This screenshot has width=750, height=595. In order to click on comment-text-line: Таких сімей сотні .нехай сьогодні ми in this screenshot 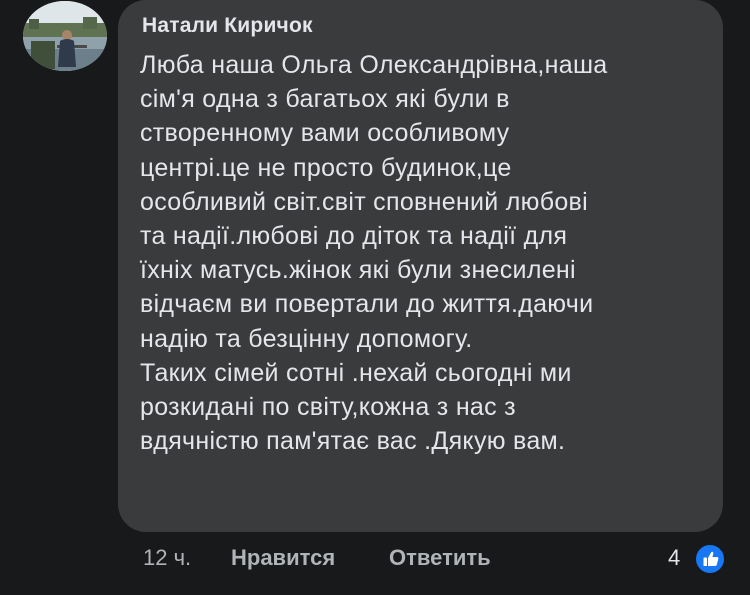, I will do `click(356, 372)`.